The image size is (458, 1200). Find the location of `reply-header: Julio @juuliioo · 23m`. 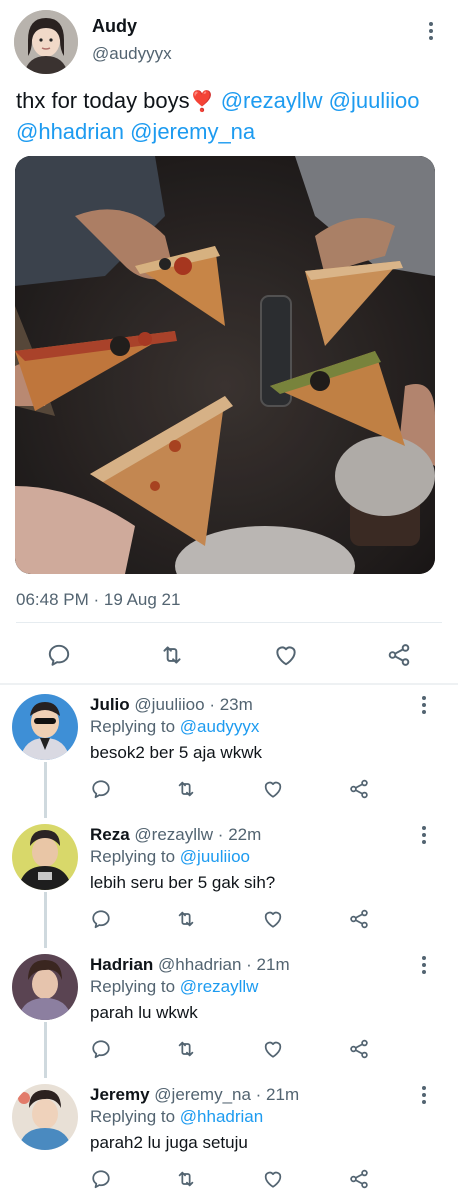

reply-header: Julio @juuliioo · 23m is located at coordinates (171, 705).